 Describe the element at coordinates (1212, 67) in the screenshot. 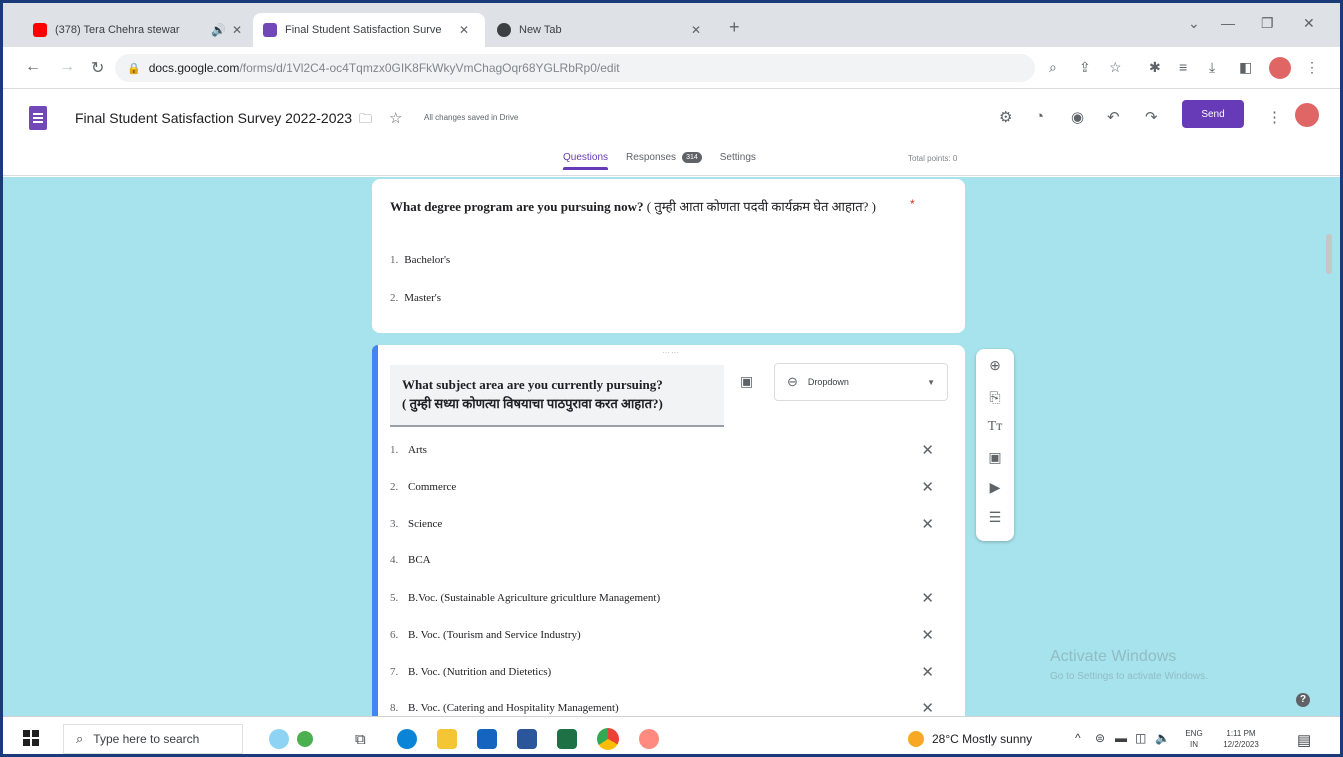

I see `download-icon: ⤓` at that location.